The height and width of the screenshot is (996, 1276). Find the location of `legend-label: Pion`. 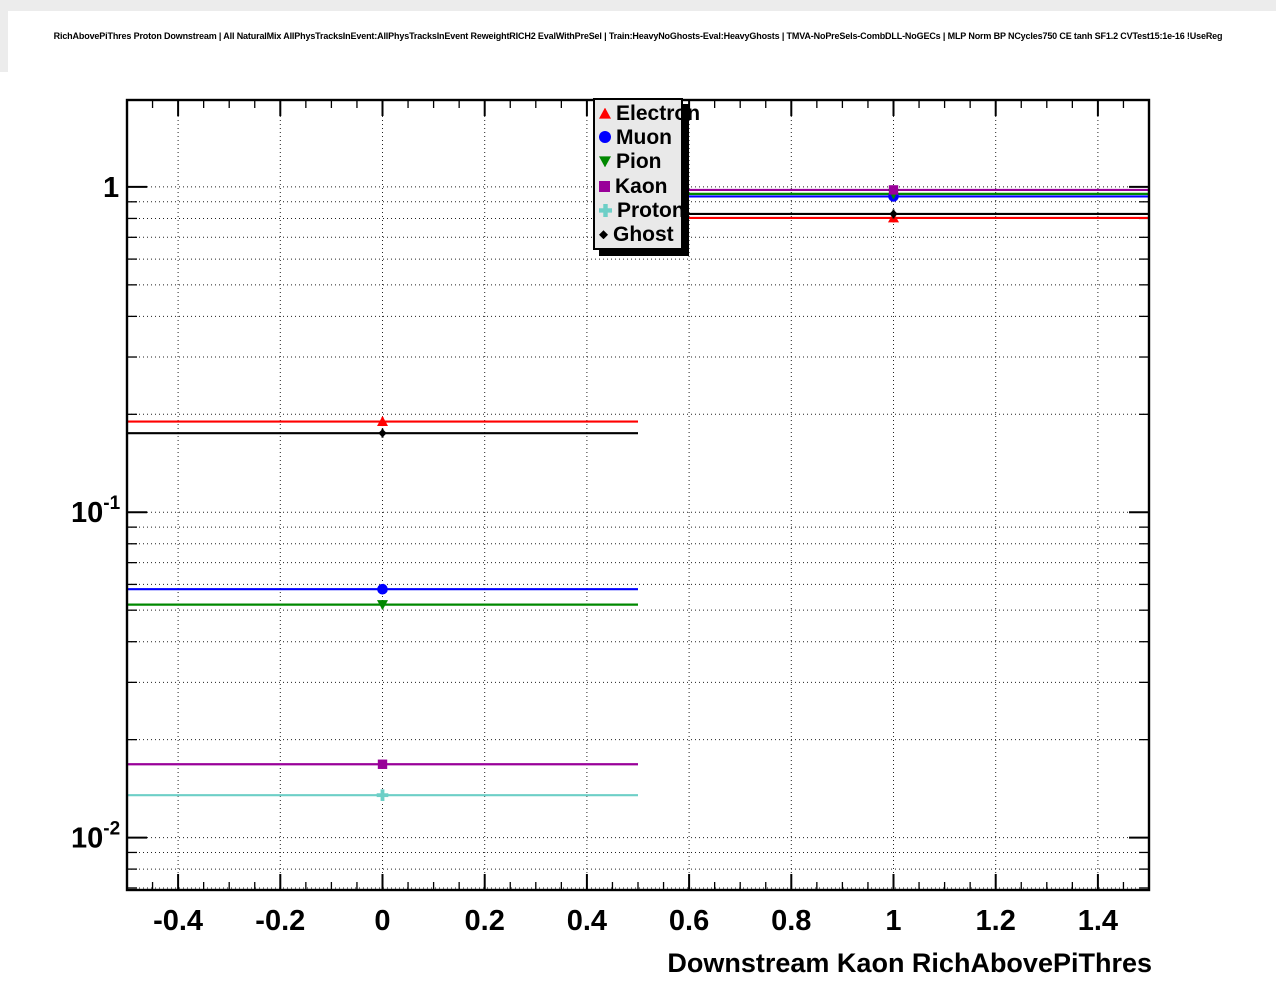

legend-label: Pion is located at coordinates (639, 162).